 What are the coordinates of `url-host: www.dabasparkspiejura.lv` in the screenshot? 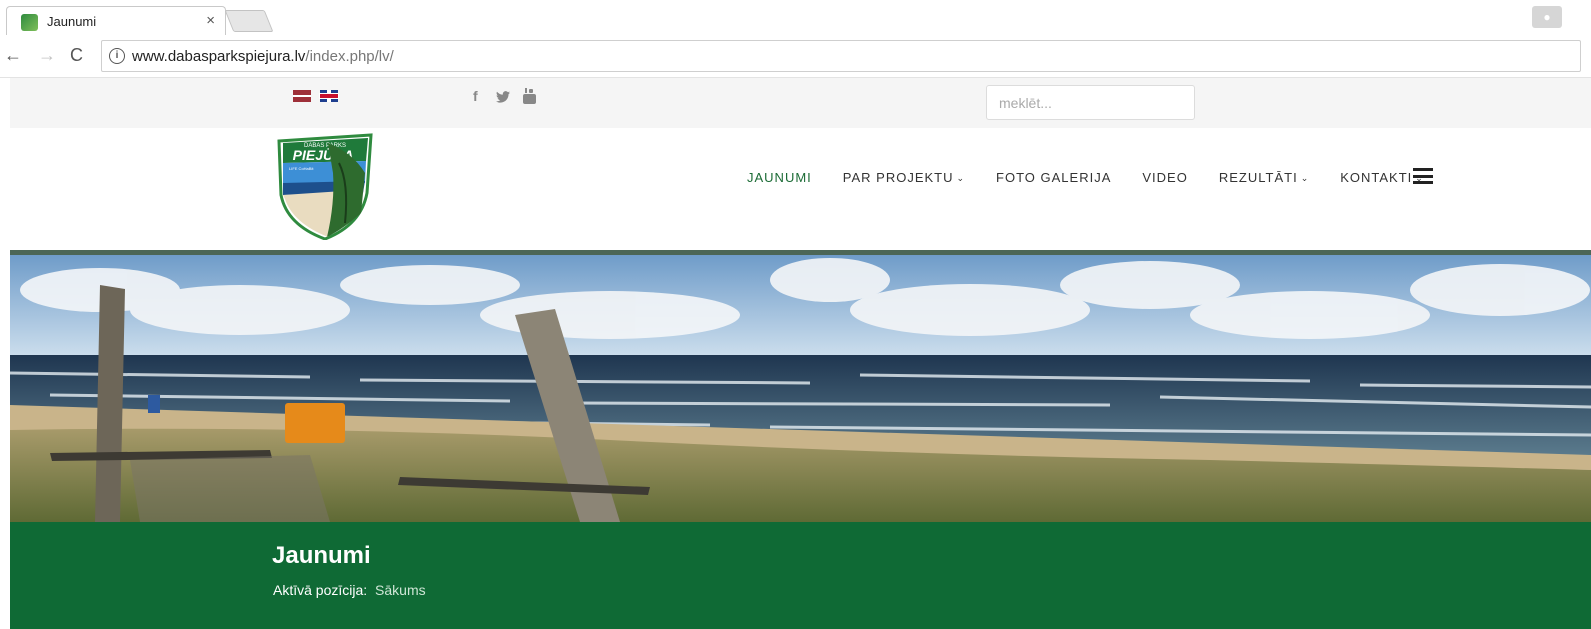 It's located at (219, 56).